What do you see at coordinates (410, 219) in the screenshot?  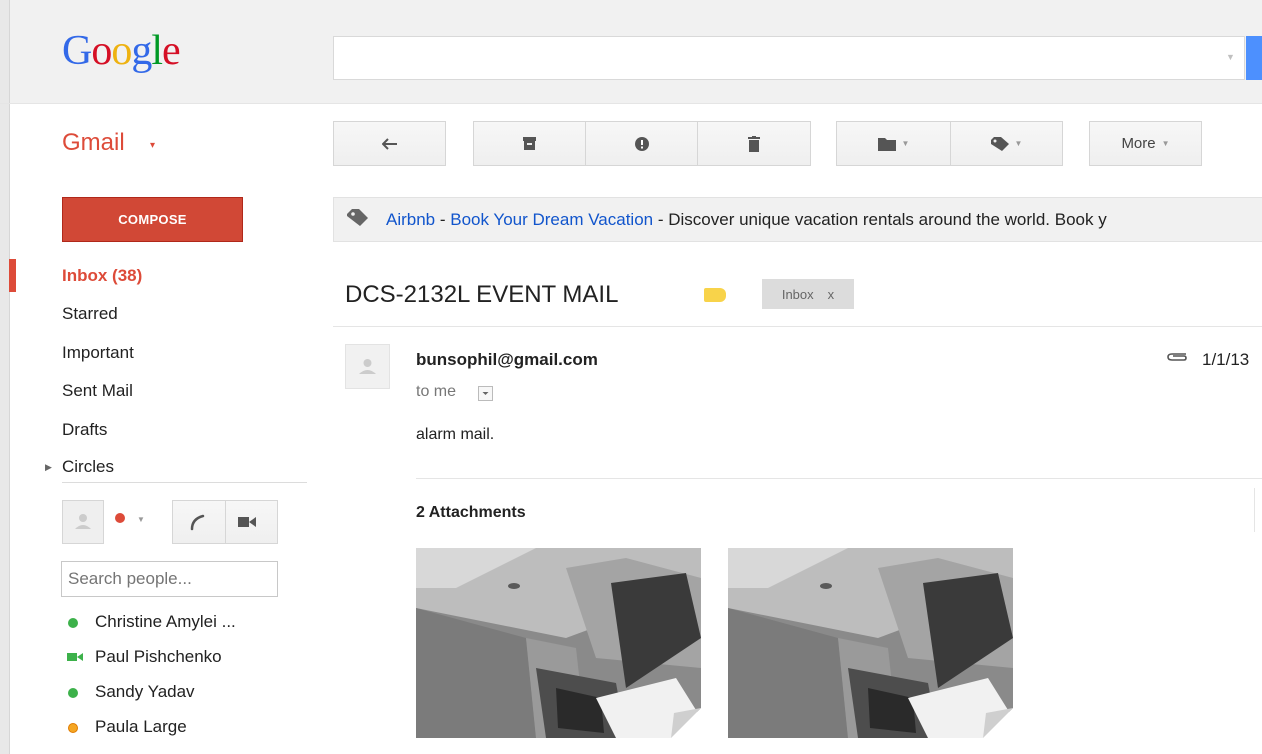 I see `ad-brand-link: Airbnb` at bounding box center [410, 219].